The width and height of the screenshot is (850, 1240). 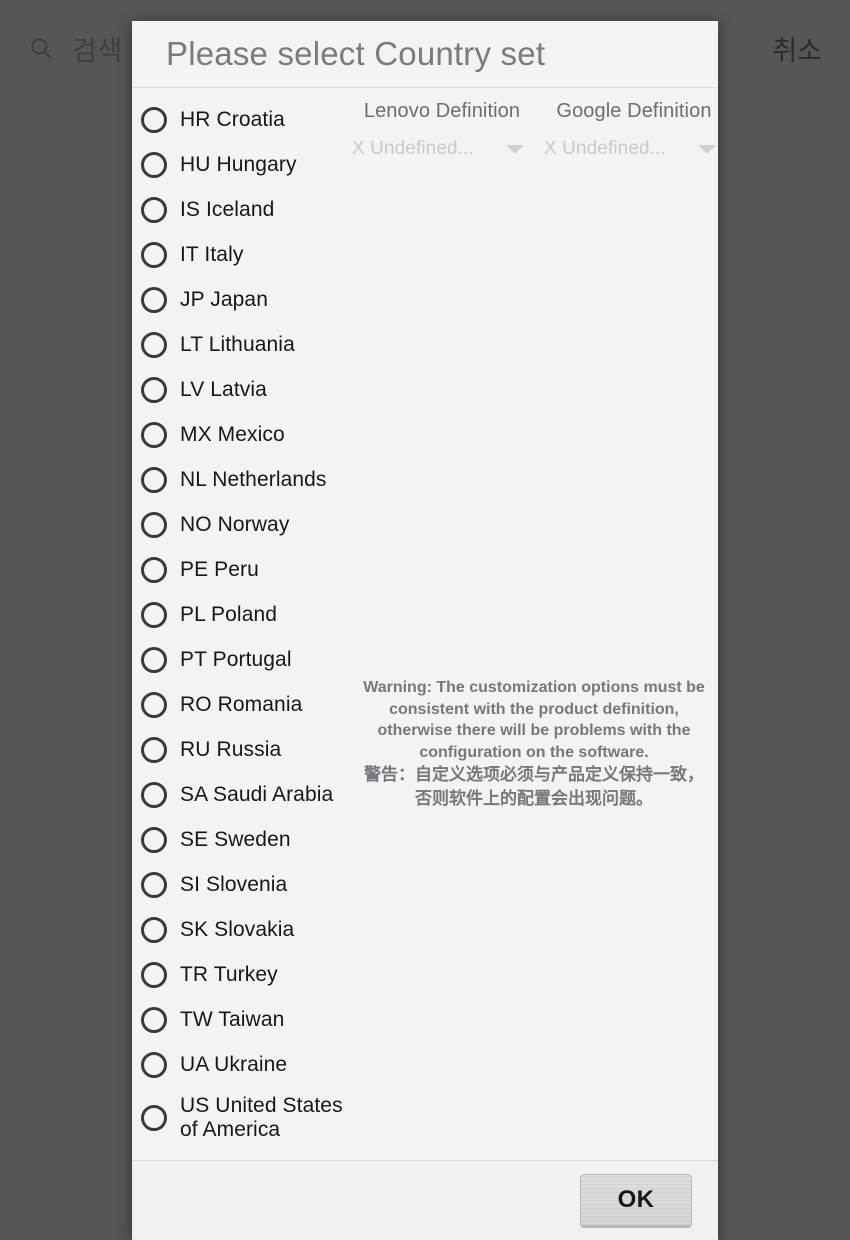 I want to click on country-list-item: SI Slovenia, so click(x=247, y=884).